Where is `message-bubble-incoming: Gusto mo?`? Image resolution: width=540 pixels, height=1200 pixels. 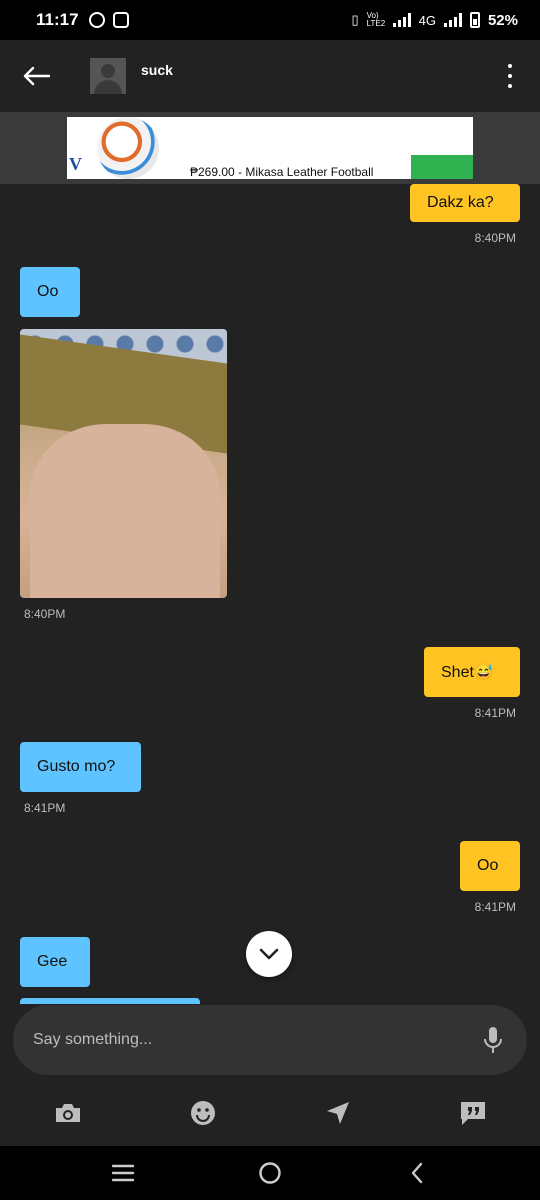
message-bubble-incoming: Gusto mo? is located at coordinates (80, 767).